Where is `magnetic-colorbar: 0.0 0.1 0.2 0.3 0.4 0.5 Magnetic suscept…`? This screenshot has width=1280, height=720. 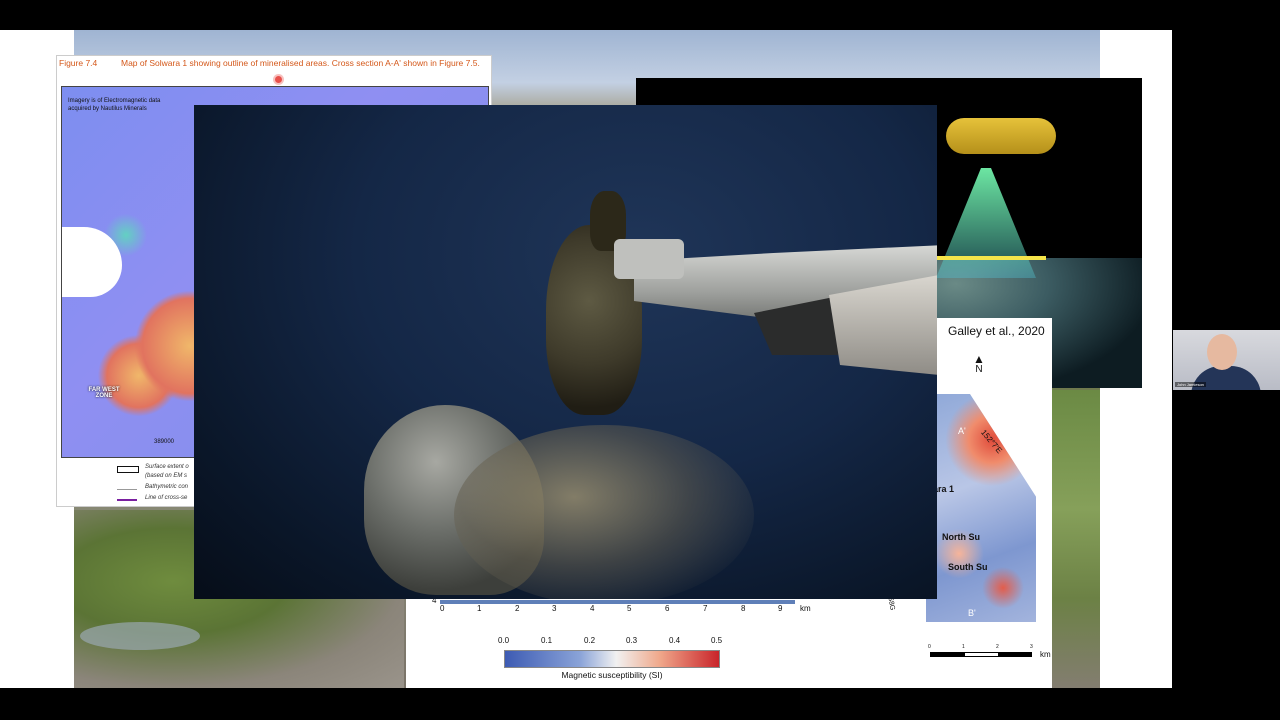
magnetic-colorbar: 0.0 0.1 0.2 0.3 0.4 0.5 Magnetic suscept… is located at coordinates (610, 658).